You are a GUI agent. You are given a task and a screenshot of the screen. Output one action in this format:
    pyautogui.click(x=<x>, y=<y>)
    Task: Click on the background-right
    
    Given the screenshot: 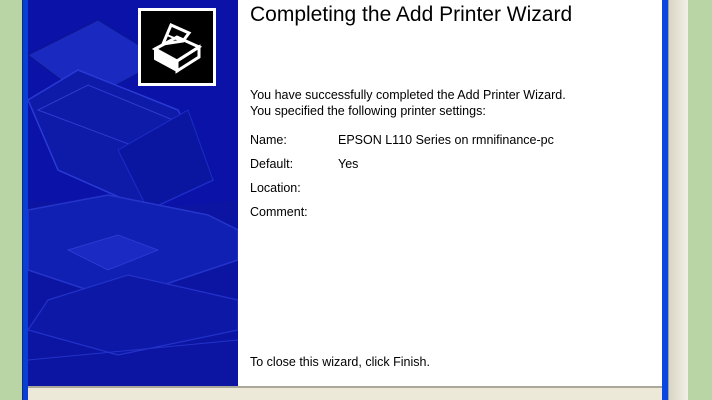 What is the action you would take?
    pyautogui.click(x=700, y=200)
    